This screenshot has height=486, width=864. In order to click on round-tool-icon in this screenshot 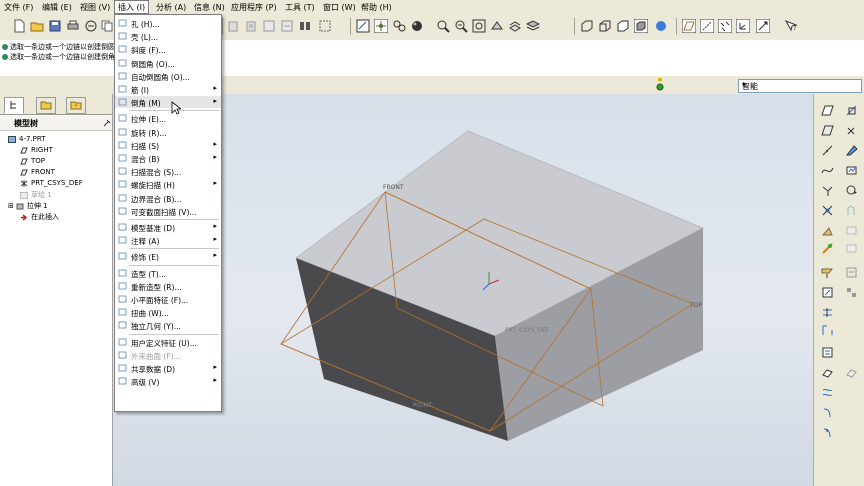, I will do `click(827, 248)`.